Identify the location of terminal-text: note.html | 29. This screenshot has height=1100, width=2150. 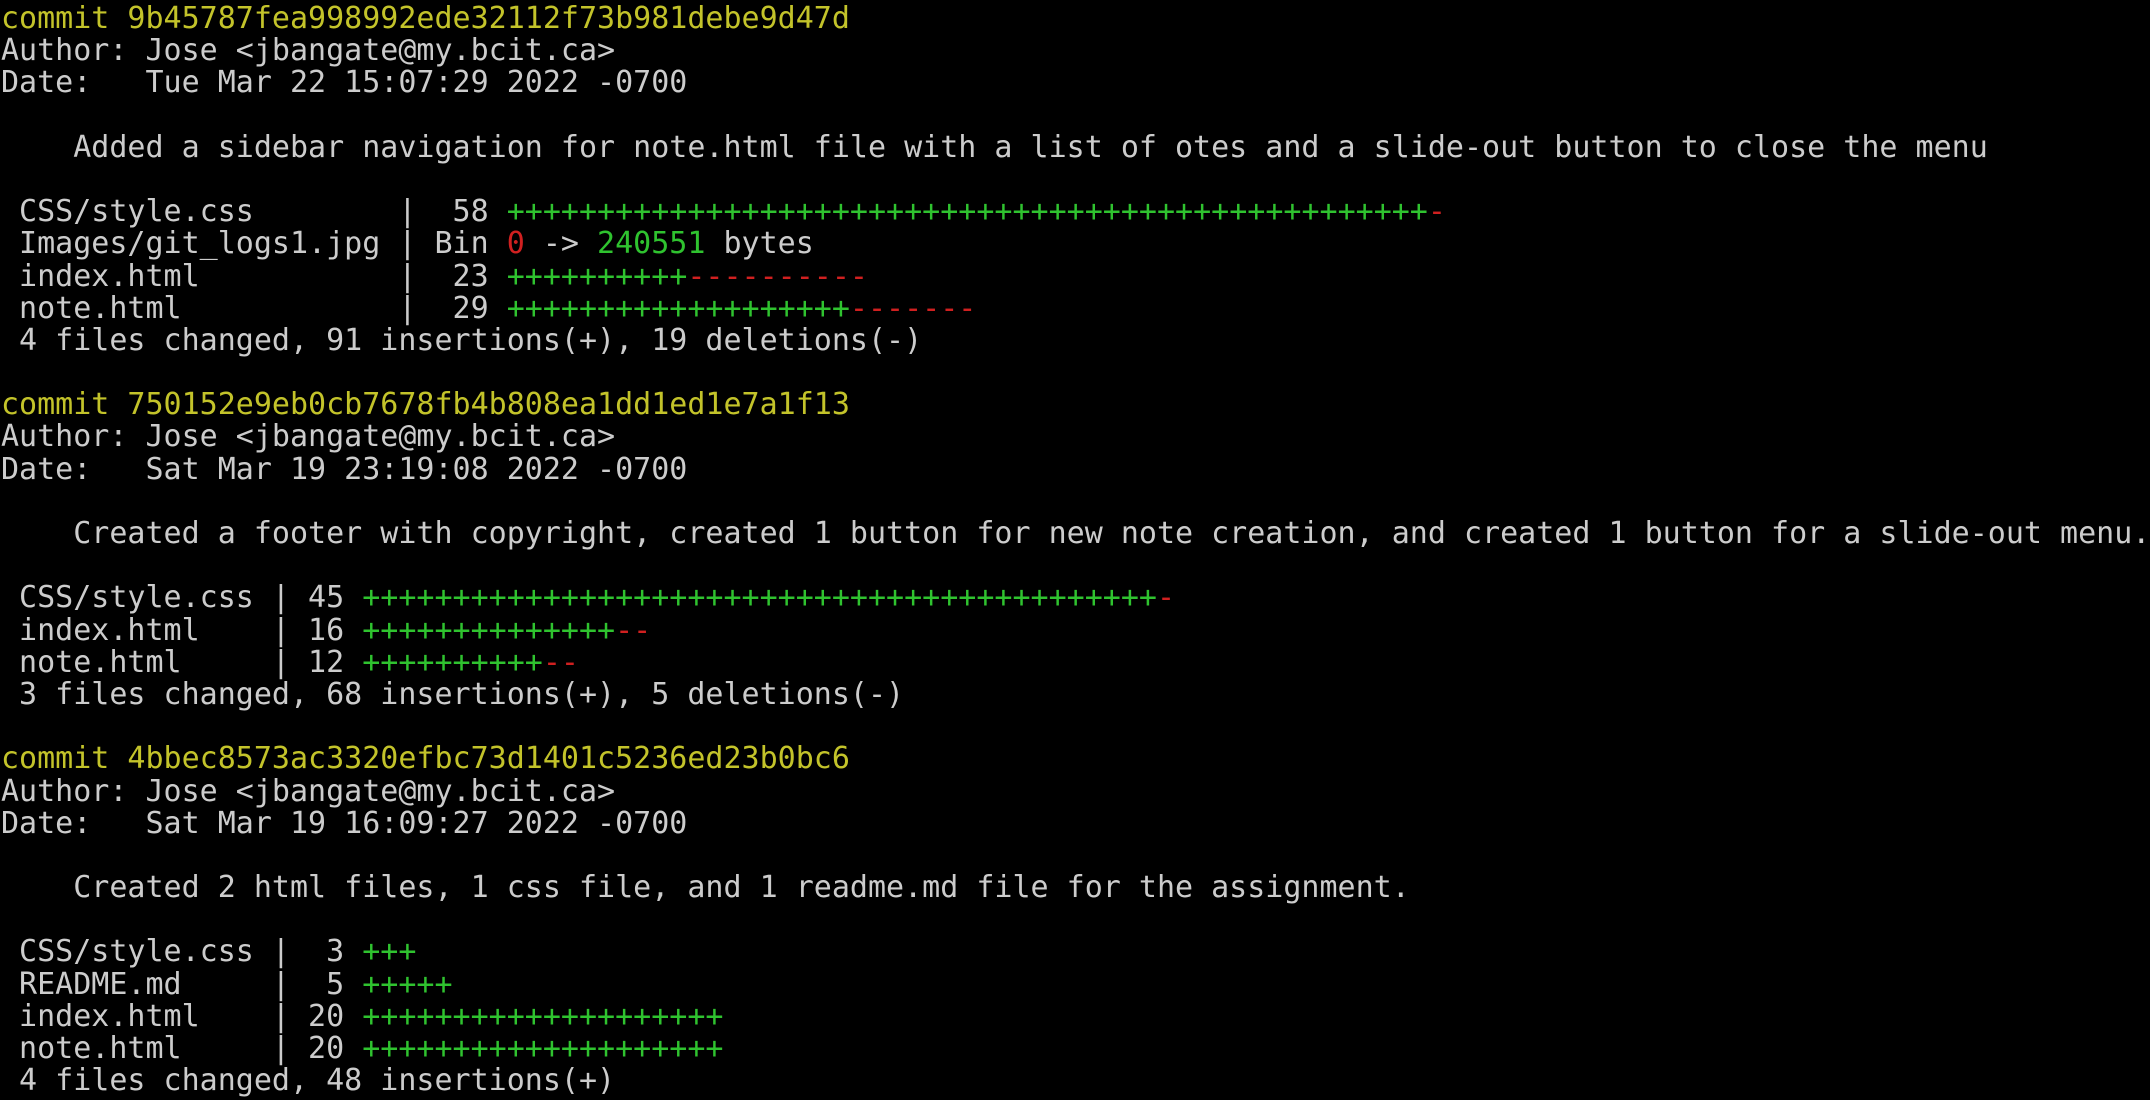
(254, 308).